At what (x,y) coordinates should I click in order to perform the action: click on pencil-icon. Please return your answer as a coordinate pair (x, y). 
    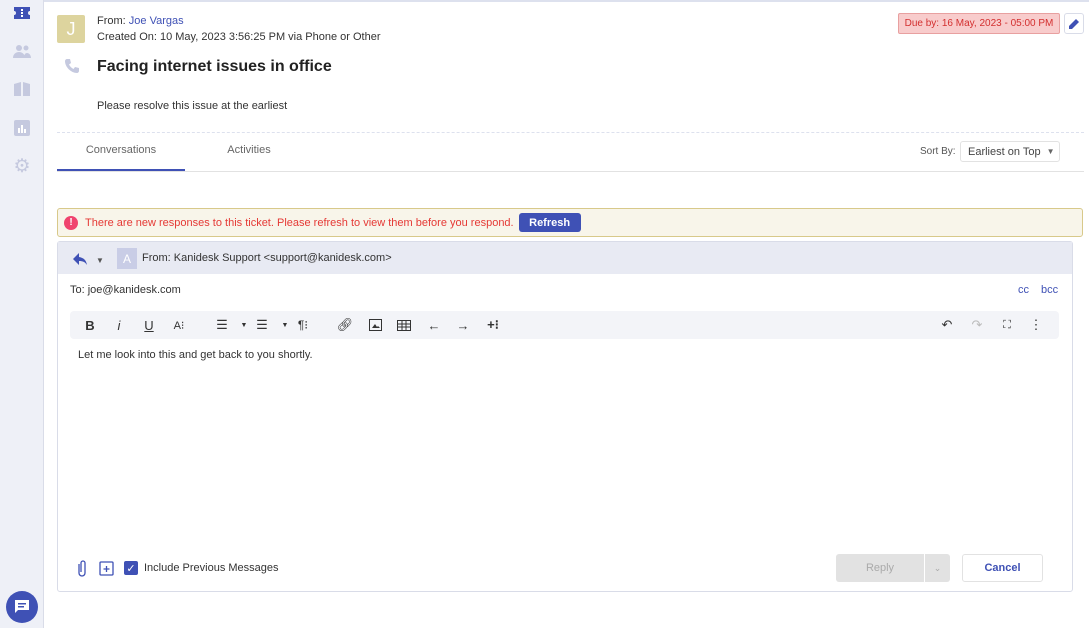
    Looking at the image, I should click on (1074, 23).